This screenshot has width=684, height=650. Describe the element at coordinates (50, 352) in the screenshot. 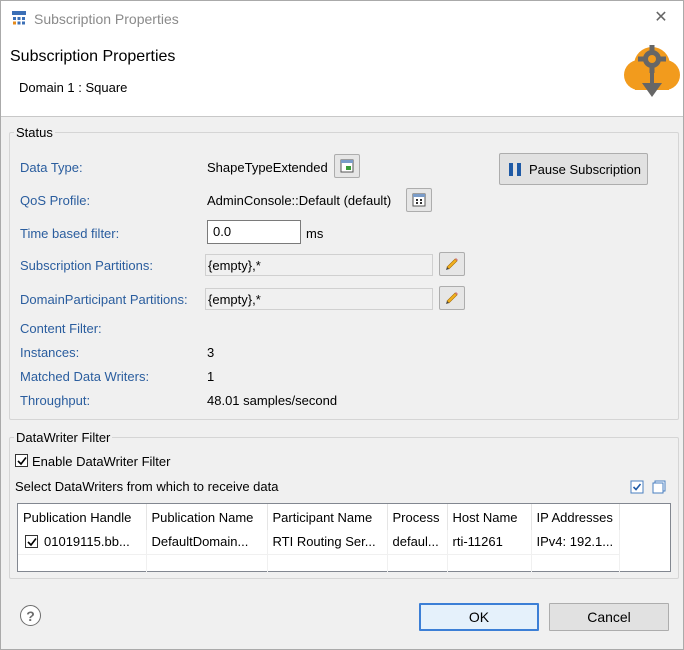

I see `instances-label: Instances:` at that location.